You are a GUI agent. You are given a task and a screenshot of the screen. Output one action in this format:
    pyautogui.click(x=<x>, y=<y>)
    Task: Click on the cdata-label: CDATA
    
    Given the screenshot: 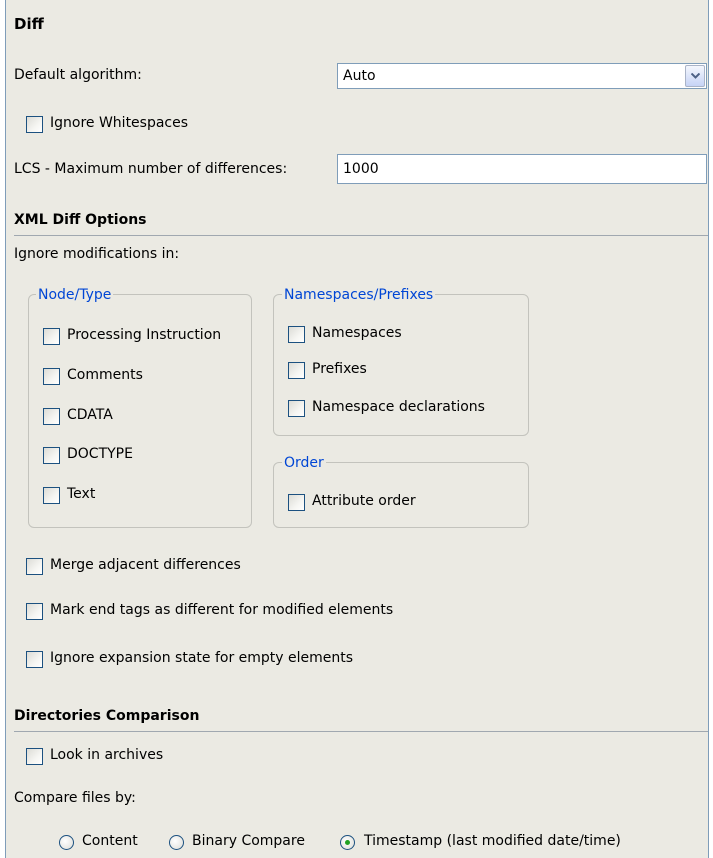 What is the action you would take?
    pyautogui.click(x=90, y=415)
    